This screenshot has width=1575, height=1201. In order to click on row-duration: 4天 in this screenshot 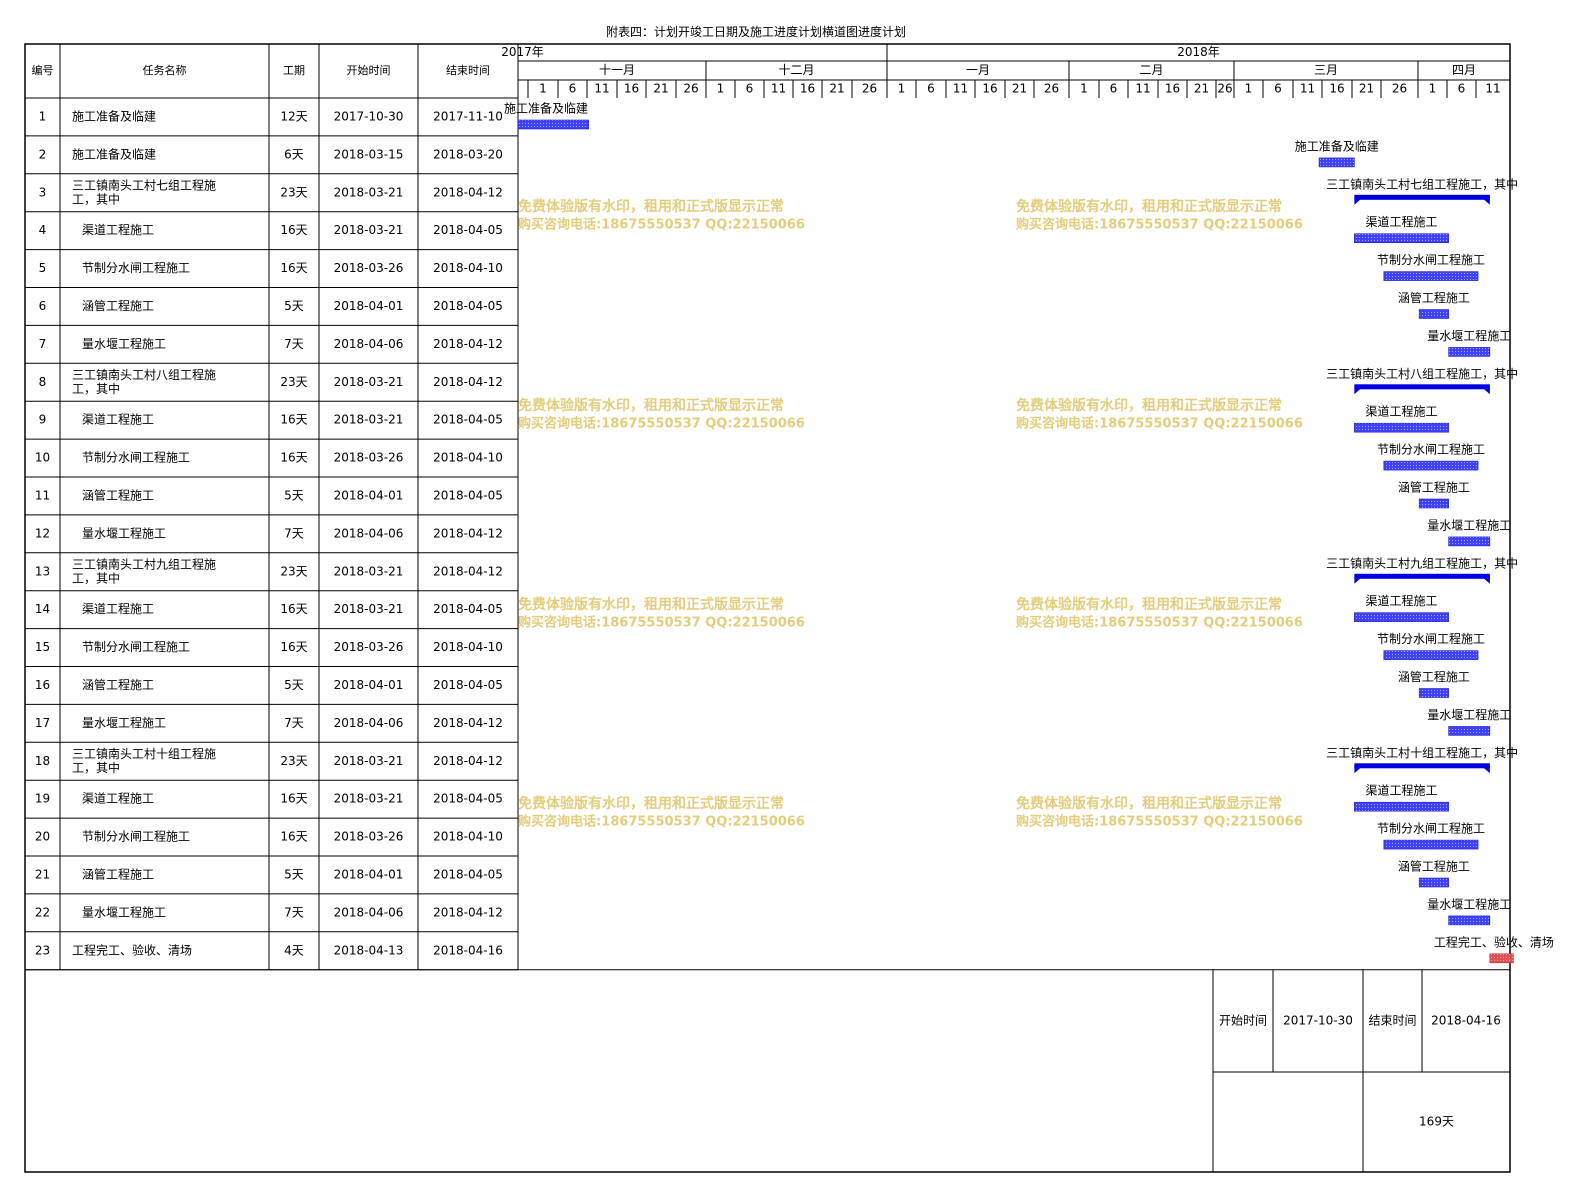, I will do `click(294, 950)`.